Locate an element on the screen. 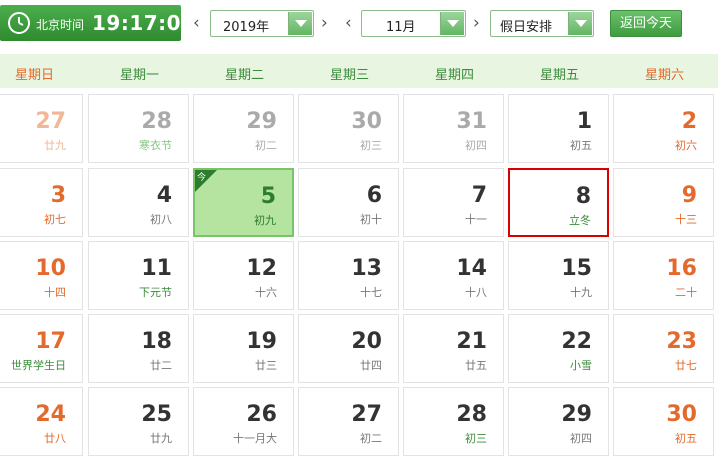 The height and width of the screenshot is (458, 718). day-cell: 18 廿二 is located at coordinates (138, 348).